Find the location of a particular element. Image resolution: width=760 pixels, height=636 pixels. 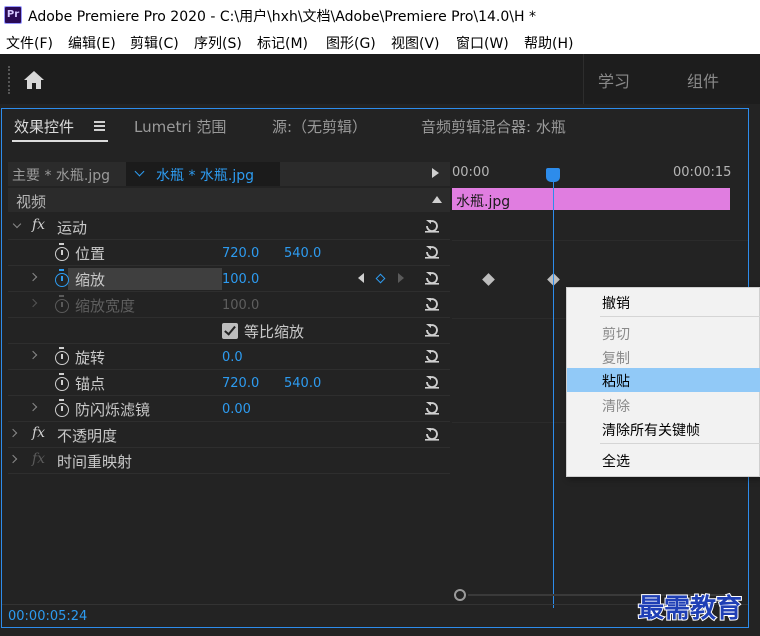

property-row-scale-width: 缩放宽度 100.0 is located at coordinates (229, 305).